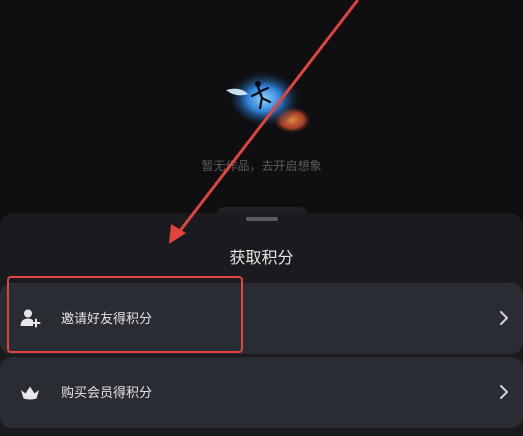 Image resolution: width=523 pixels, height=436 pixels. I want to click on empty-state-text: 暂无作品，去开启想象, so click(261, 166).